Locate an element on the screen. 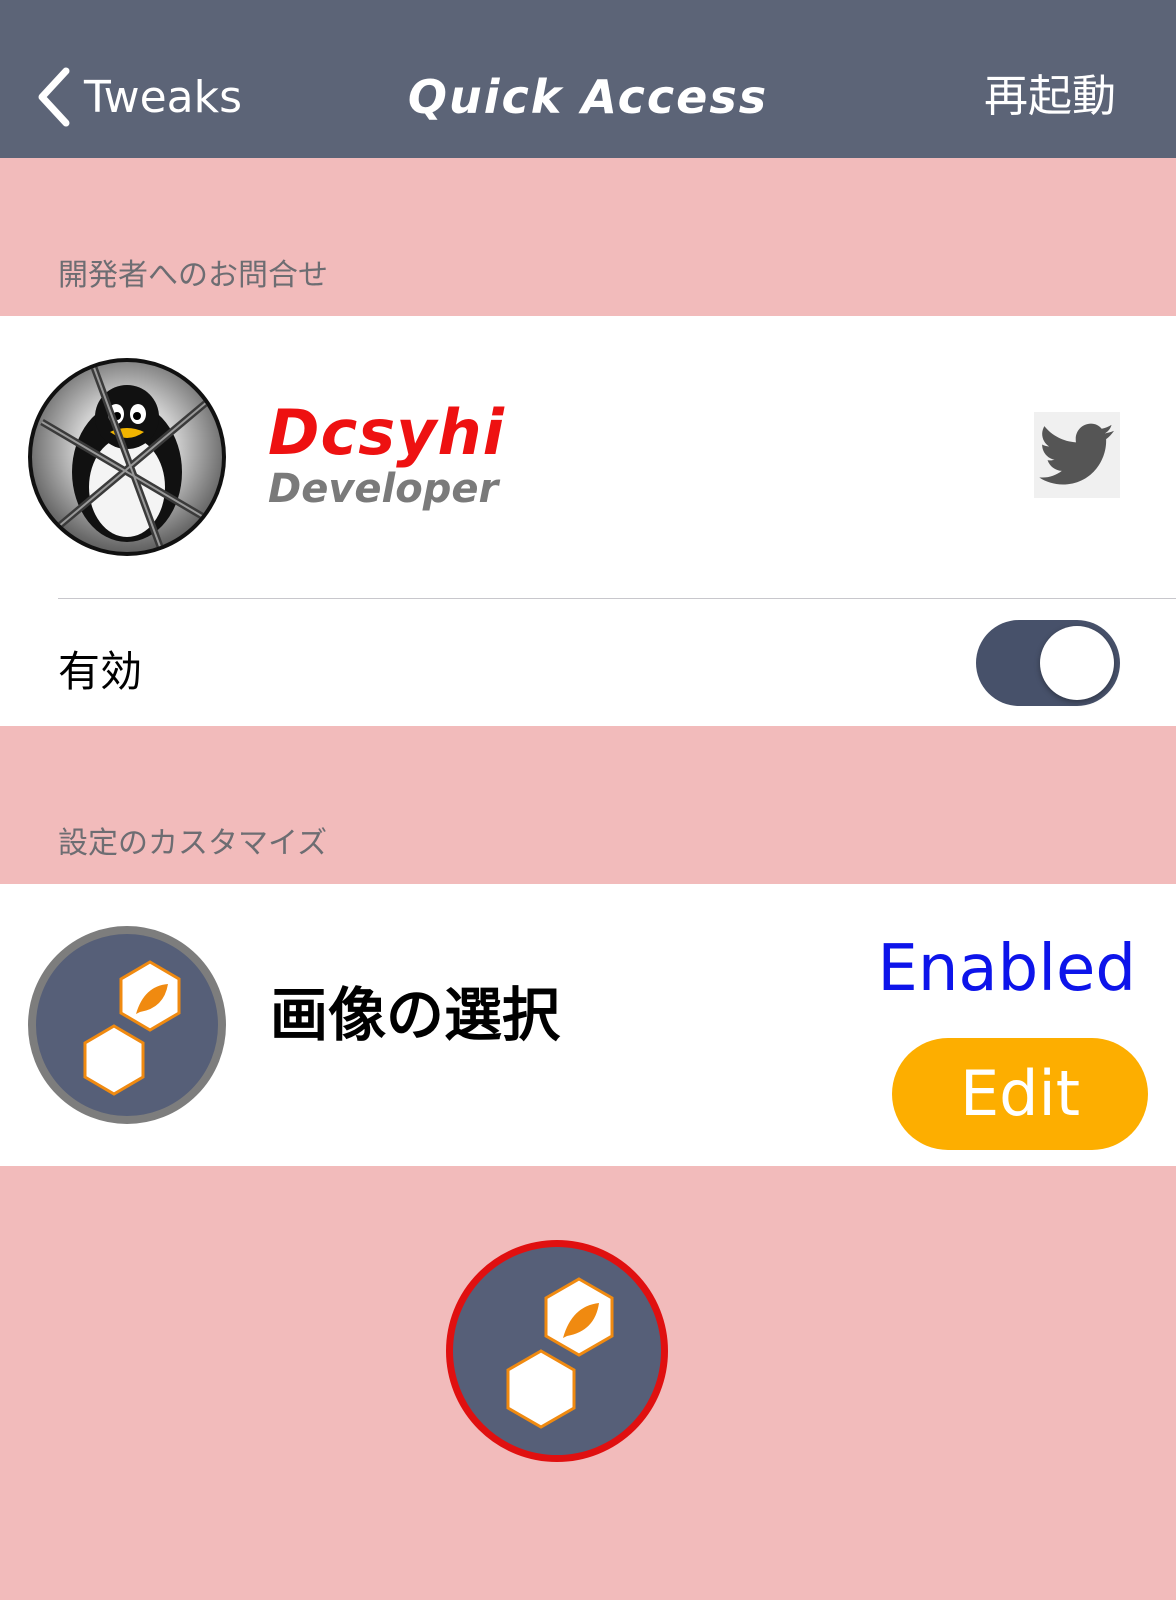 This screenshot has width=1176, height=1600. navigation-bar: Tweaks Quick Access 再起動 is located at coordinates (588, 79).